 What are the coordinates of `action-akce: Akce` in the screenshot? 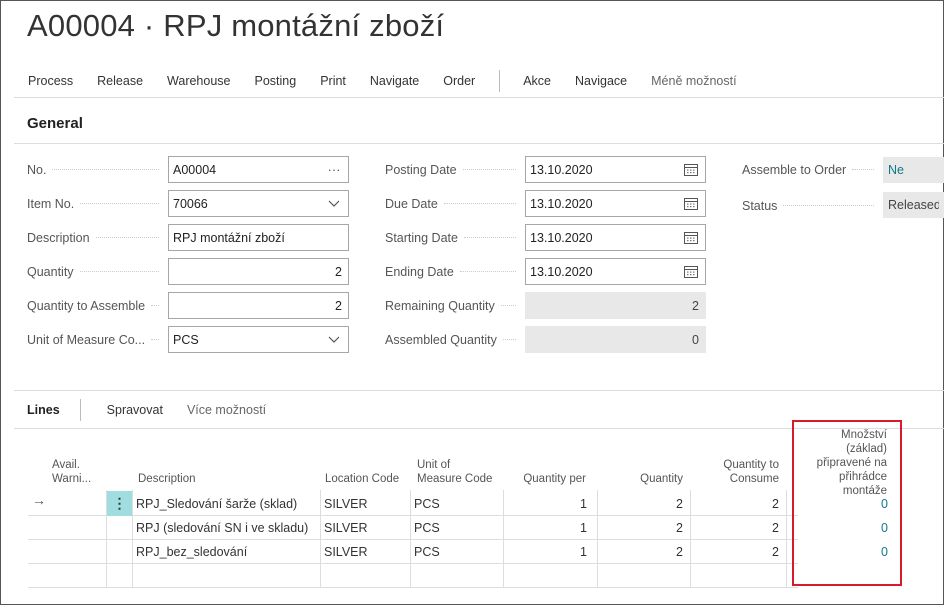 It's located at (537, 81).